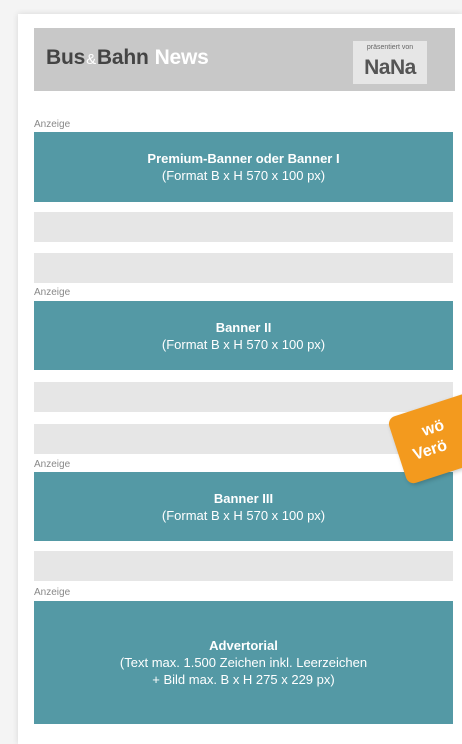 The height and width of the screenshot is (744, 462). I want to click on banner-2: Banner II (Format B x H 570 x 100 px), so click(243, 335).